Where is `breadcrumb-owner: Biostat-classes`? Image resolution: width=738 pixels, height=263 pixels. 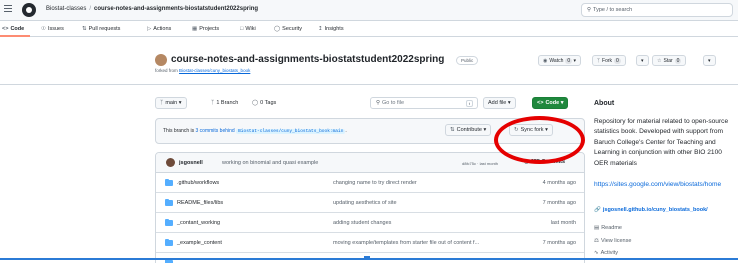
breadcrumb-owner: Biostat-classes is located at coordinates (66, 9).